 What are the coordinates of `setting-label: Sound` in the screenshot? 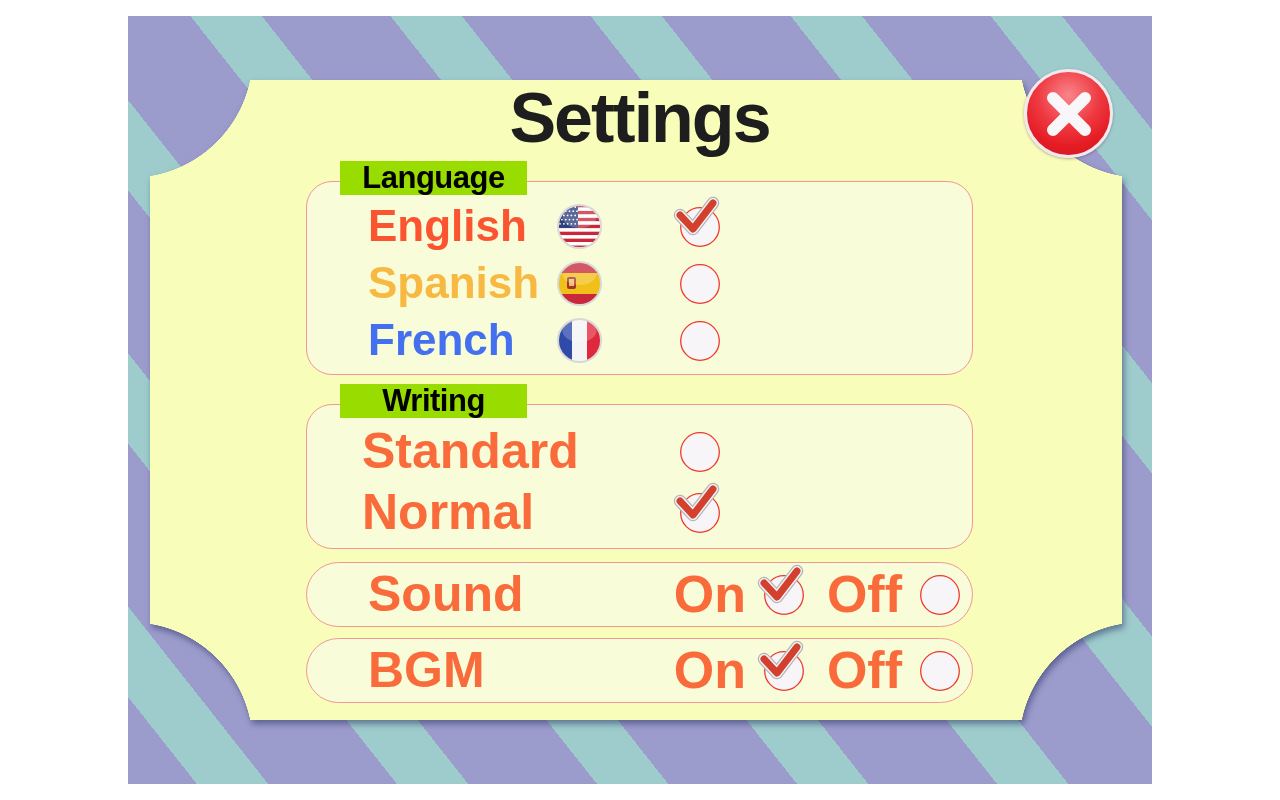 It's located at (446, 594).